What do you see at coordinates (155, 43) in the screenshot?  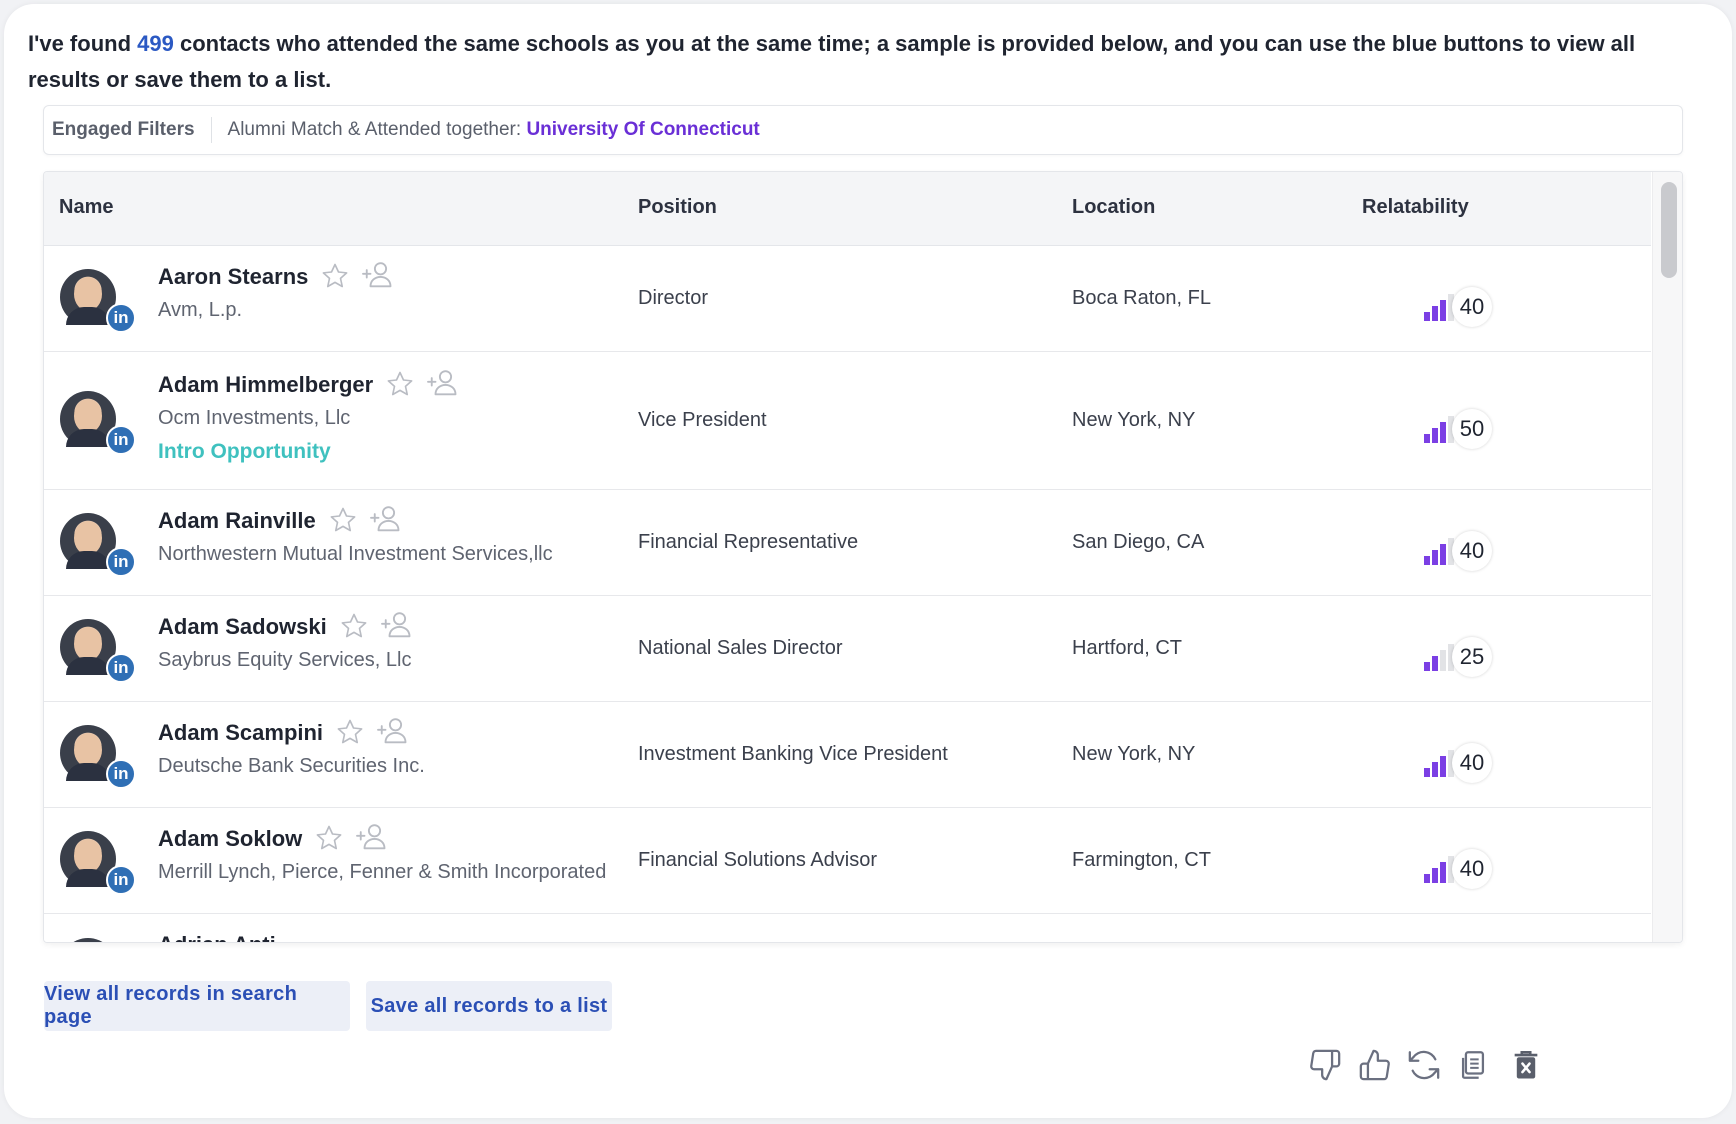 I see `result-count: 499` at bounding box center [155, 43].